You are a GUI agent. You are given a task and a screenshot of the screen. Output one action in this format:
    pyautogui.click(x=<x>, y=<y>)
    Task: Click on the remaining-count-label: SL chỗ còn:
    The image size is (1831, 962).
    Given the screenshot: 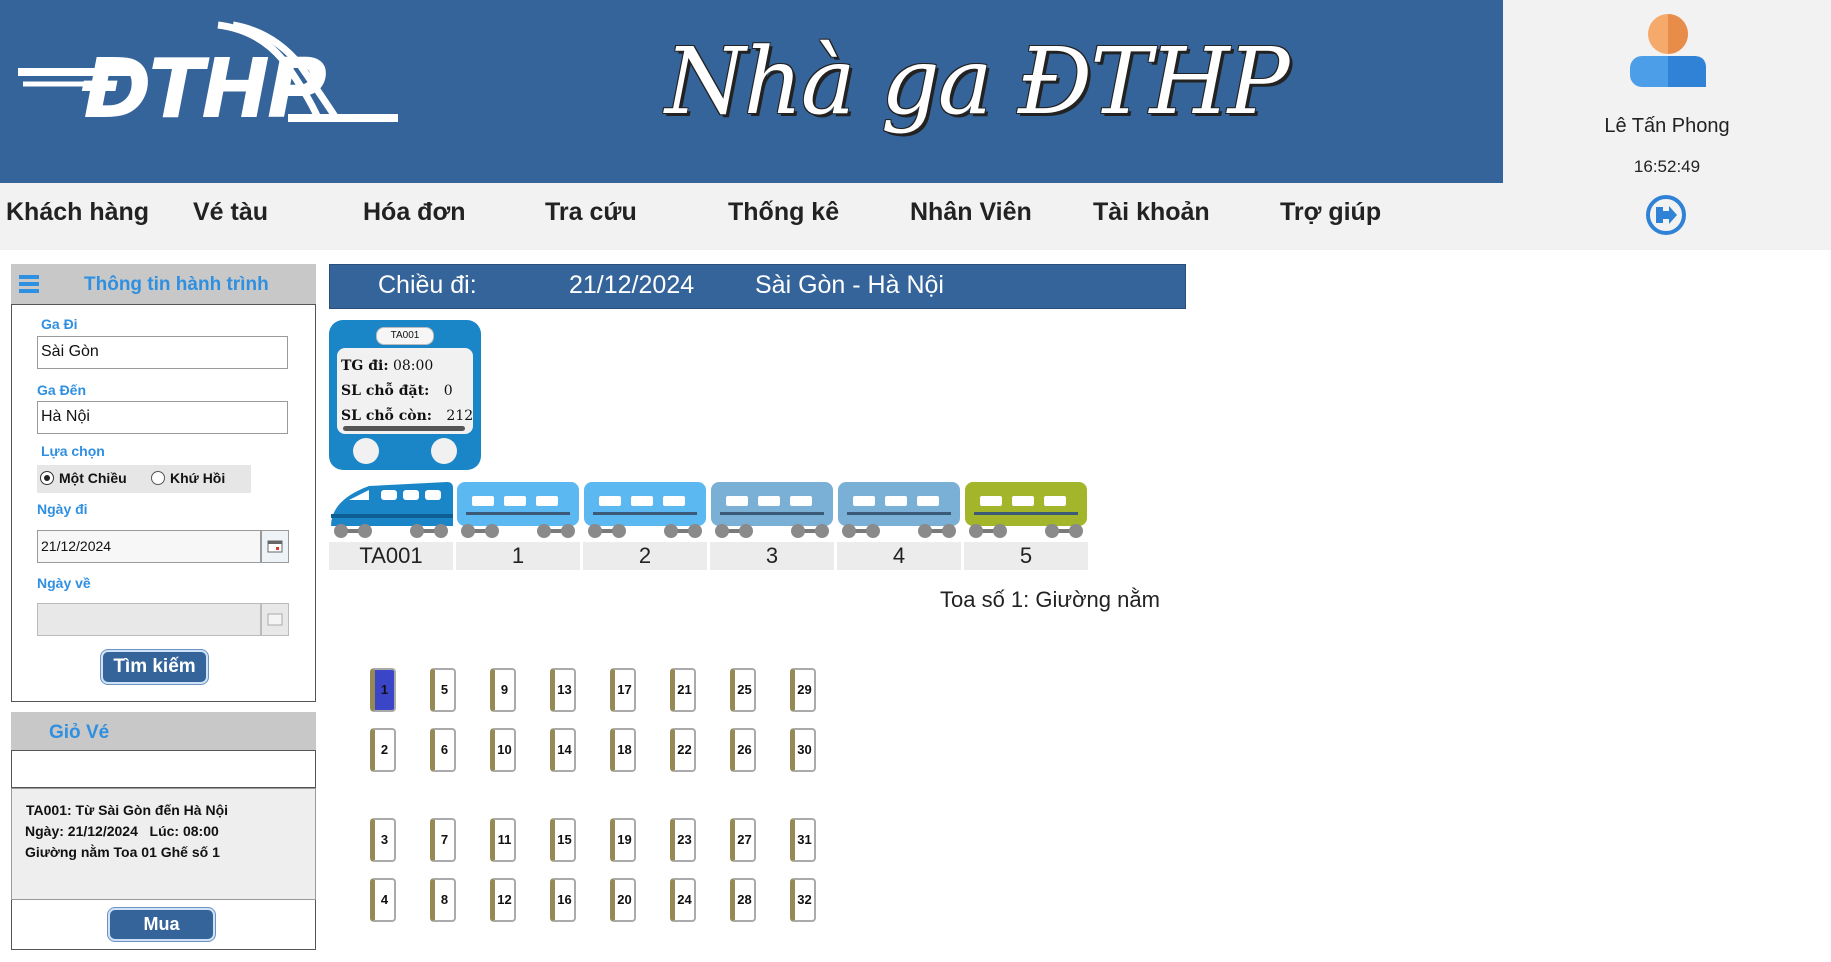 What is the action you would take?
    pyautogui.click(x=386, y=416)
    